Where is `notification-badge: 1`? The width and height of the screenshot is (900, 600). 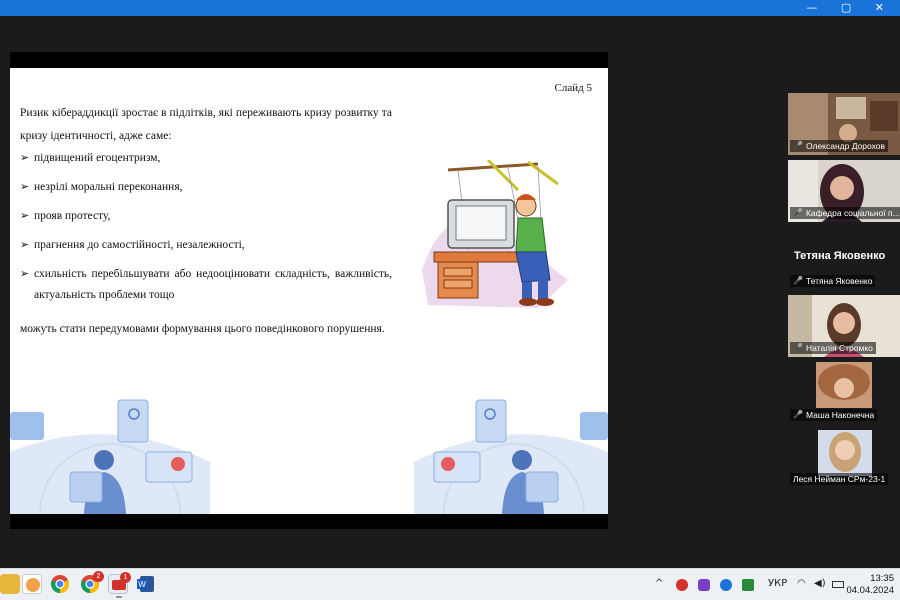
notification-badge: 1 is located at coordinates (125, 577).